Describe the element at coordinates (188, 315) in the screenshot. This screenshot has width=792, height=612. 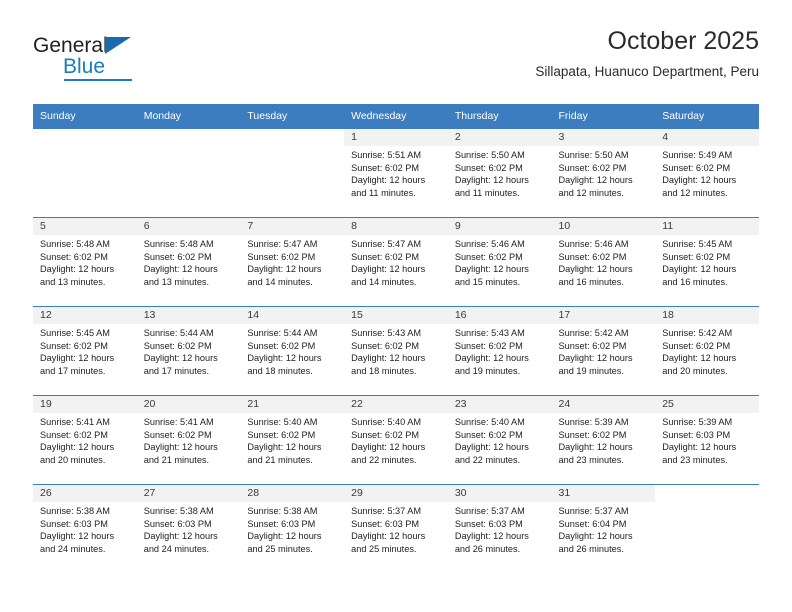
I see `day-number: 13` at that location.